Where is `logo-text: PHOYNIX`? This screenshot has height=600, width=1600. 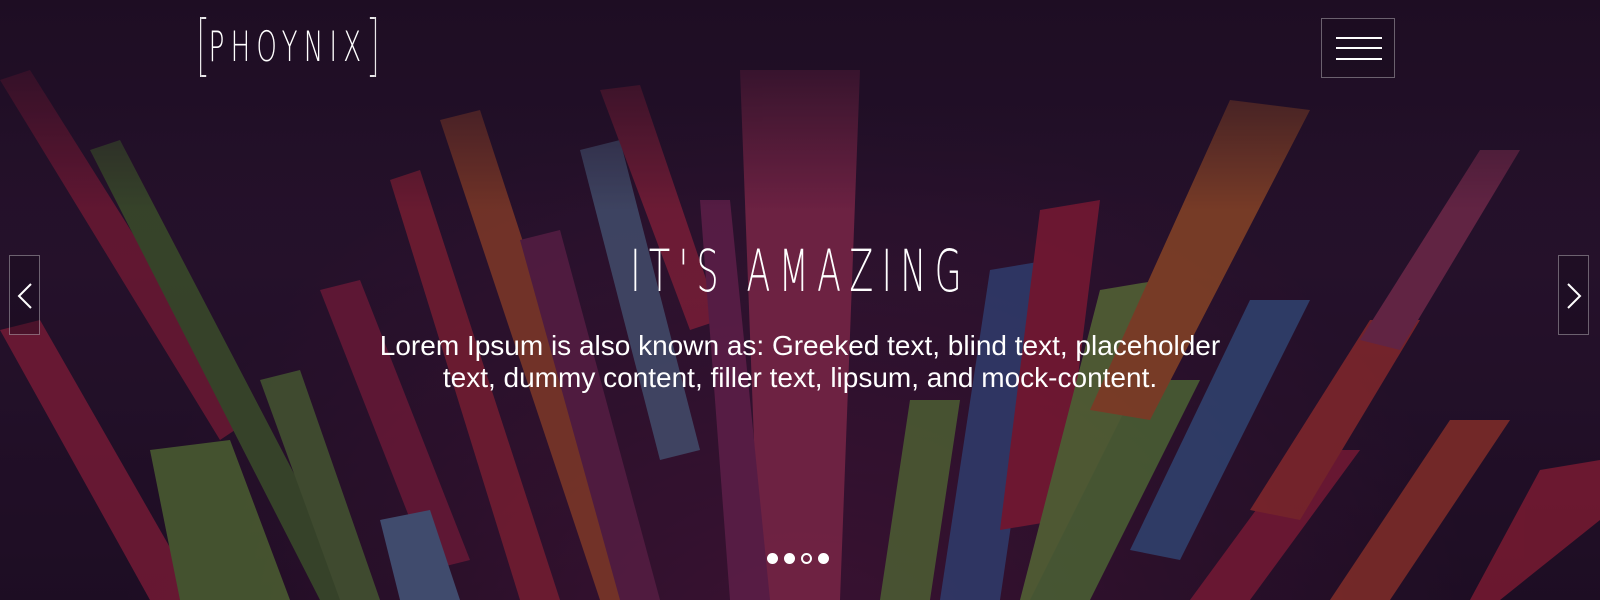
logo-text: PHOYNIX is located at coordinates (288, 46).